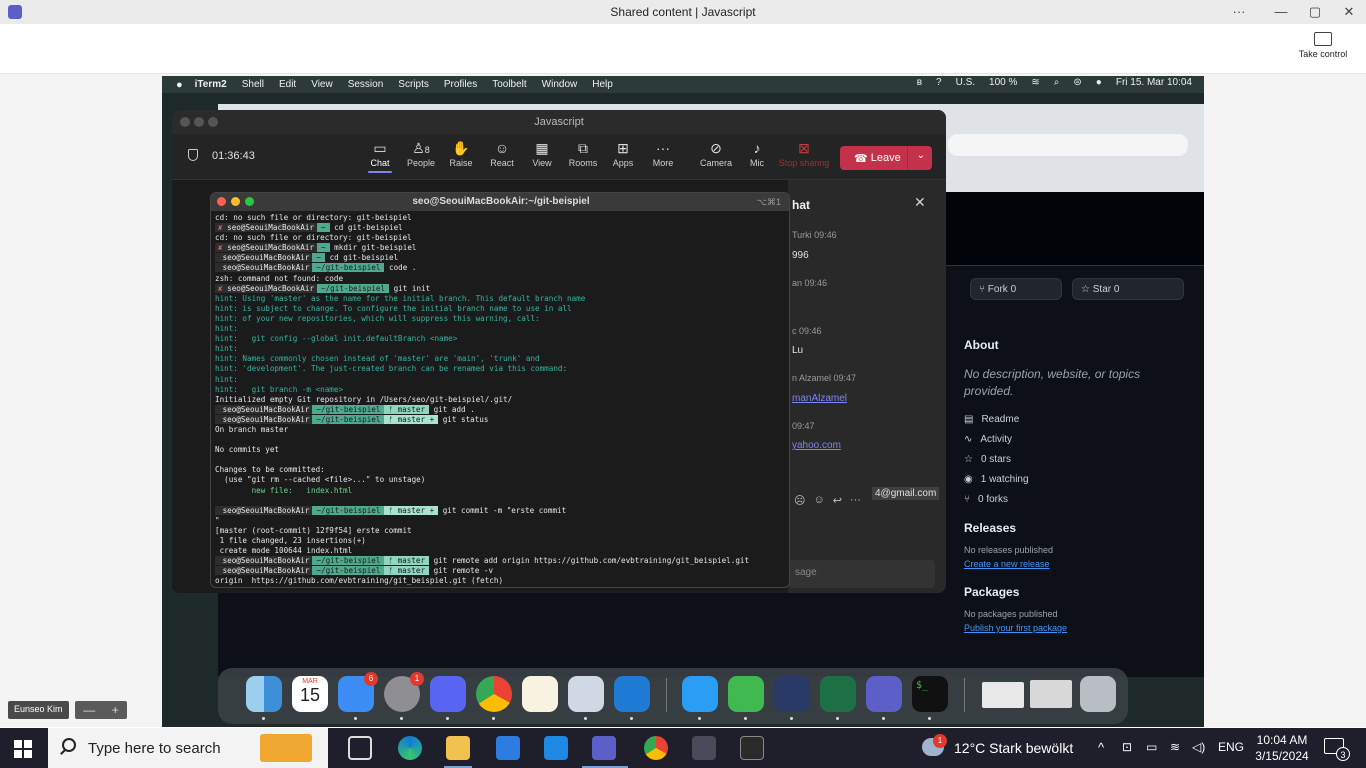 The image size is (1366, 768). Describe the element at coordinates (837, 500) in the screenshot. I see `reply-icon: ↩` at that location.